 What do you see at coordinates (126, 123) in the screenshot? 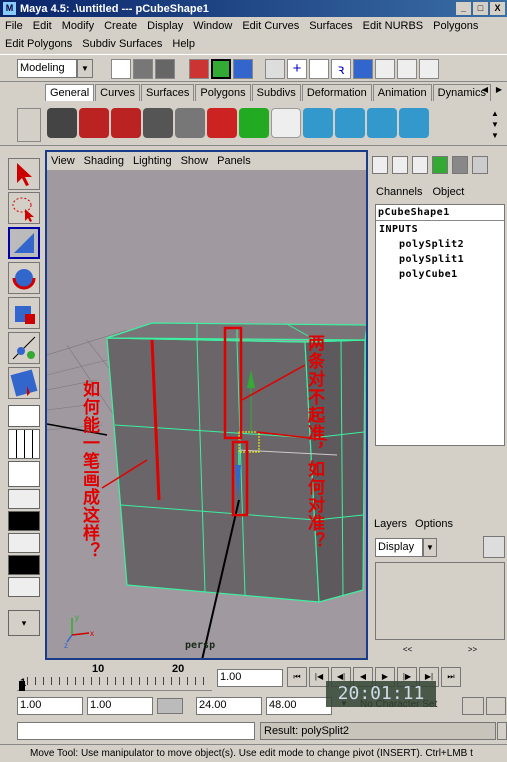
I see `camera-aim-icon` at bounding box center [126, 123].